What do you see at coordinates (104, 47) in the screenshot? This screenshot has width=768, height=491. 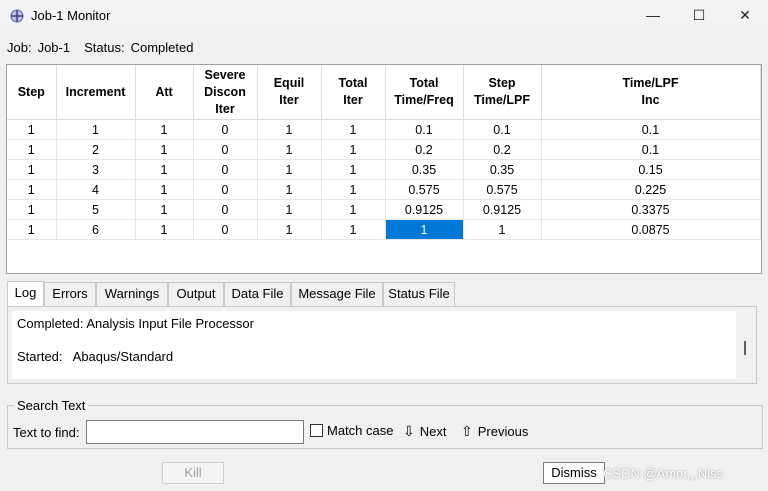 I see `status-label: Status:` at bounding box center [104, 47].